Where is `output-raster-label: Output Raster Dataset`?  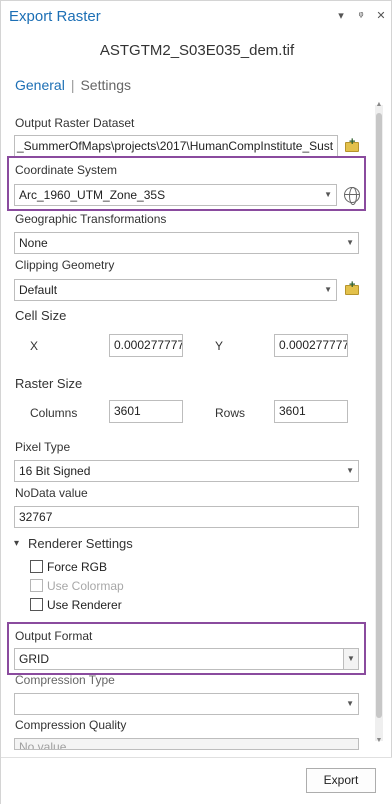 output-raster-label: Output Raster Dataset is located at coordinates (75, 123).